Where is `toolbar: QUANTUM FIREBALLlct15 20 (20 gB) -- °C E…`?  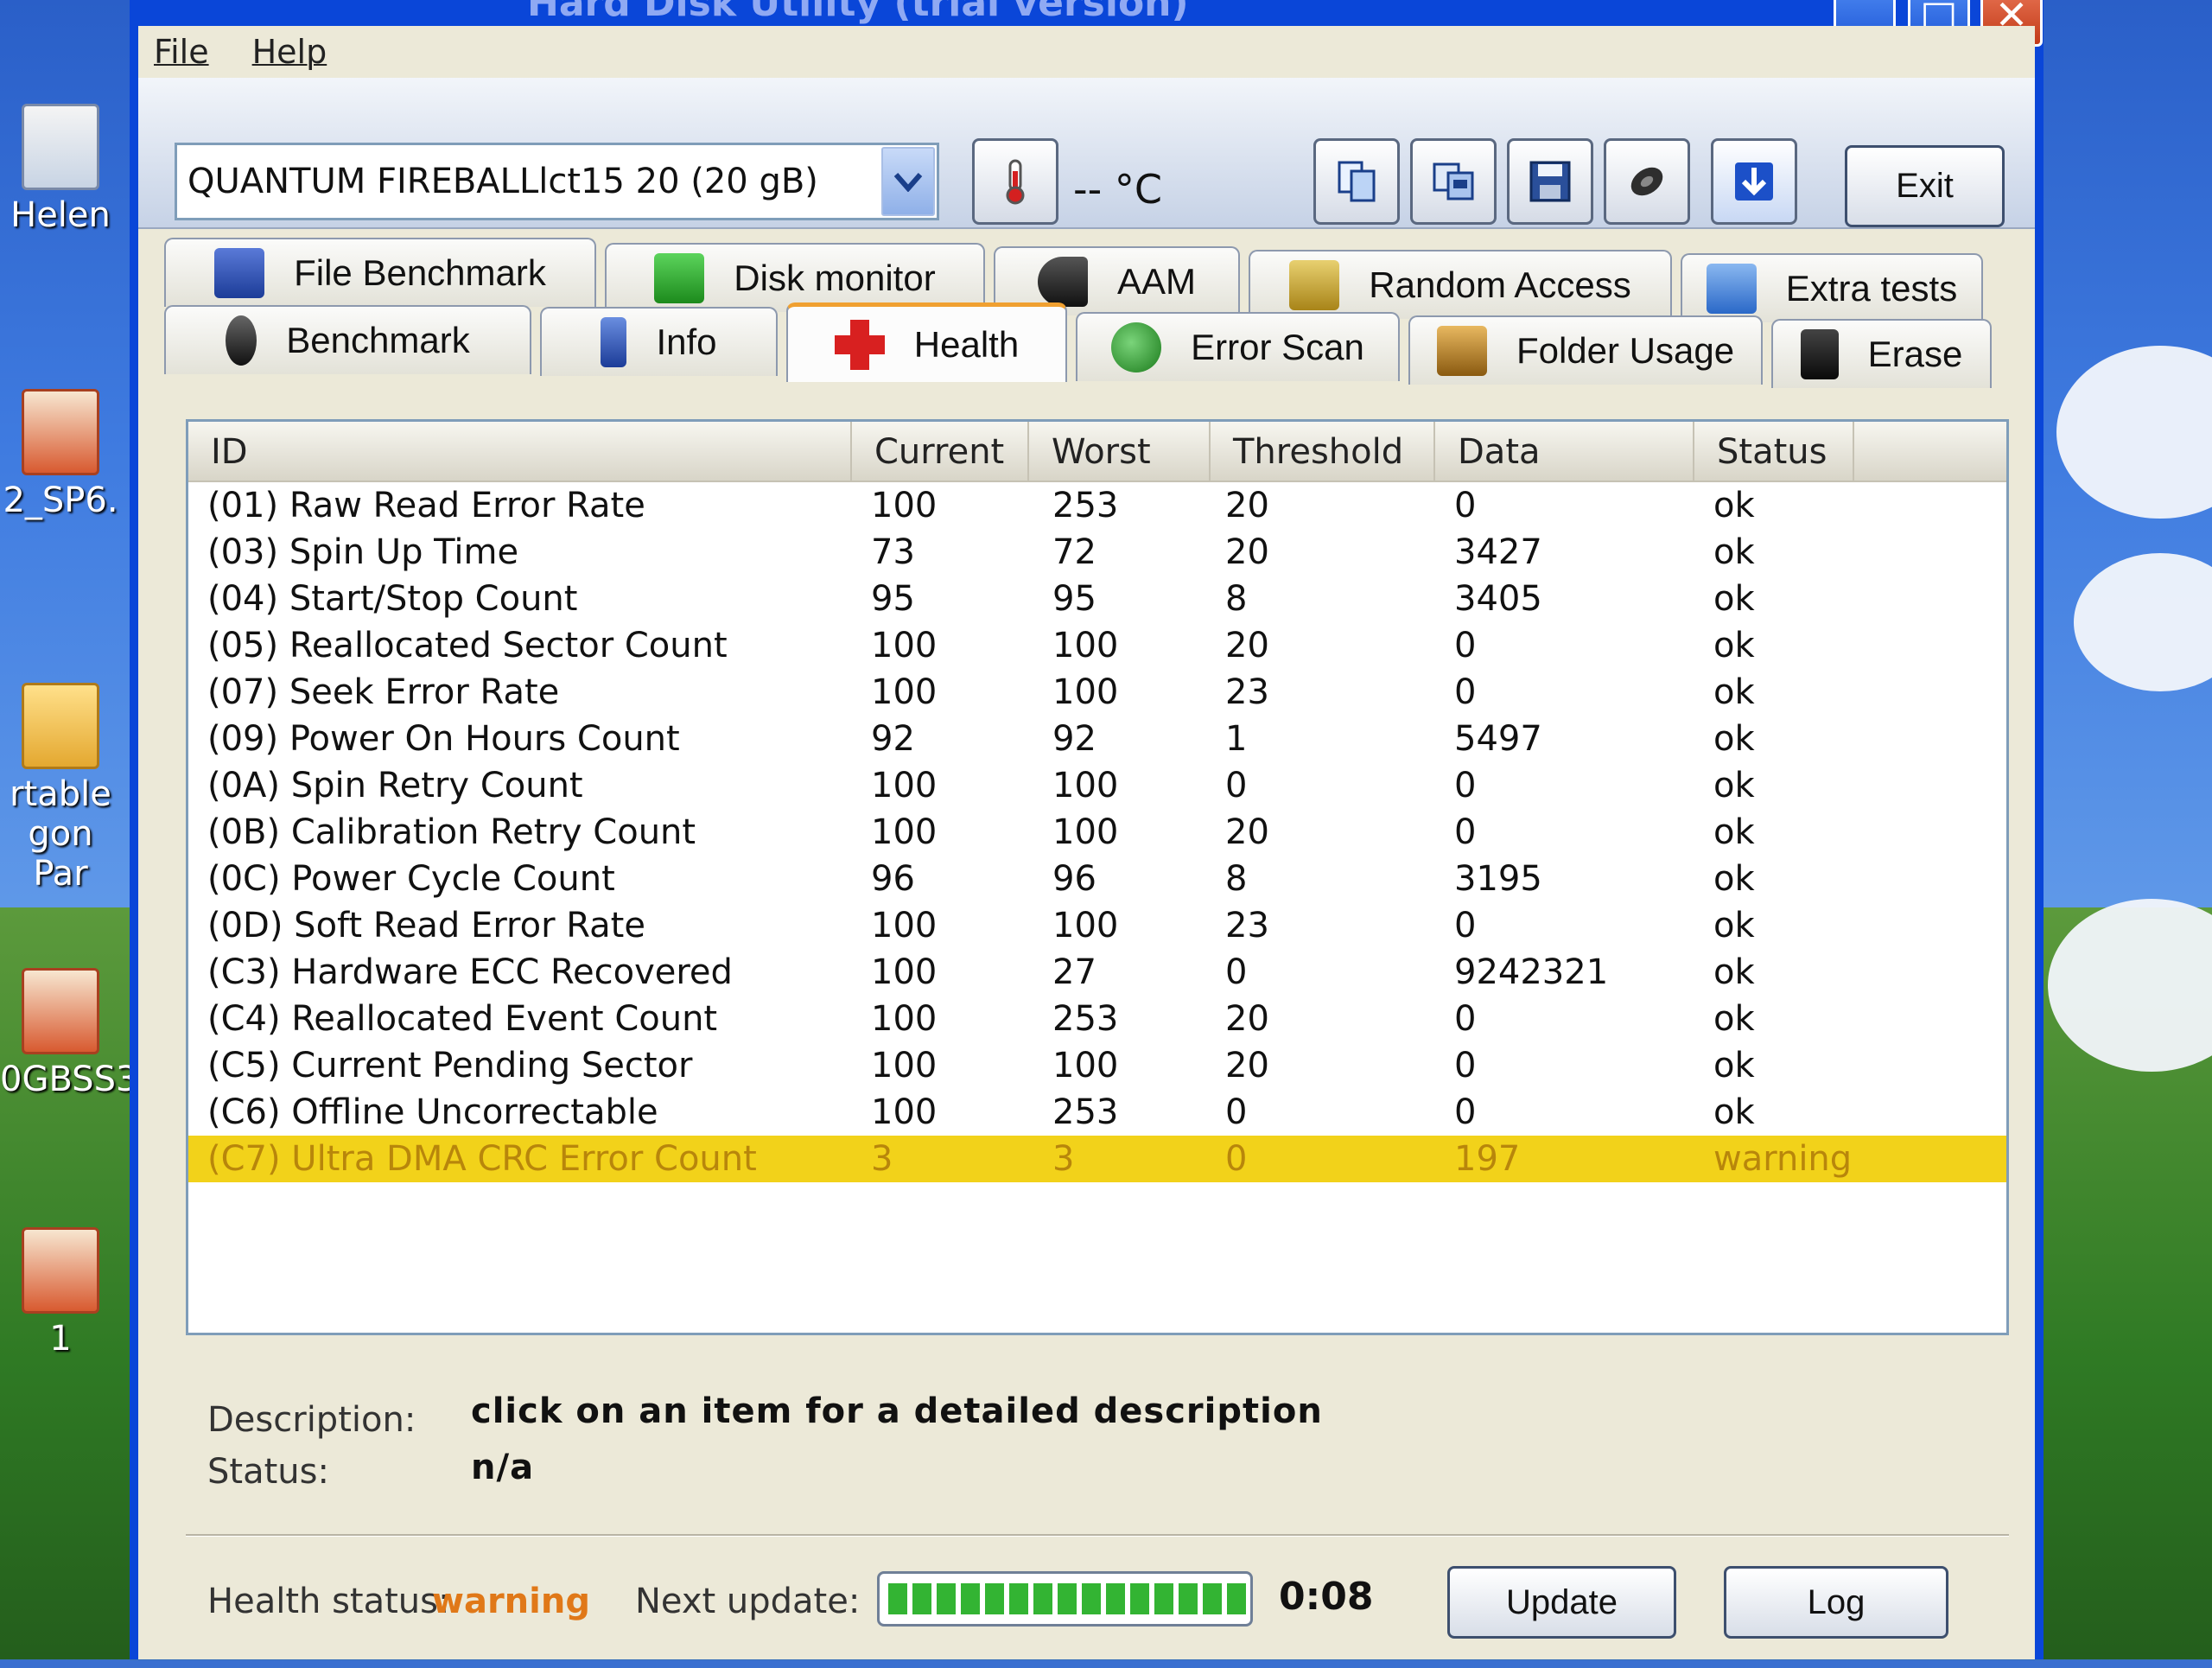
toolbar: QUANTUM FIREBALLlct15 20 (20 gB) -- °C E… is located at coordinates (1086, 153).